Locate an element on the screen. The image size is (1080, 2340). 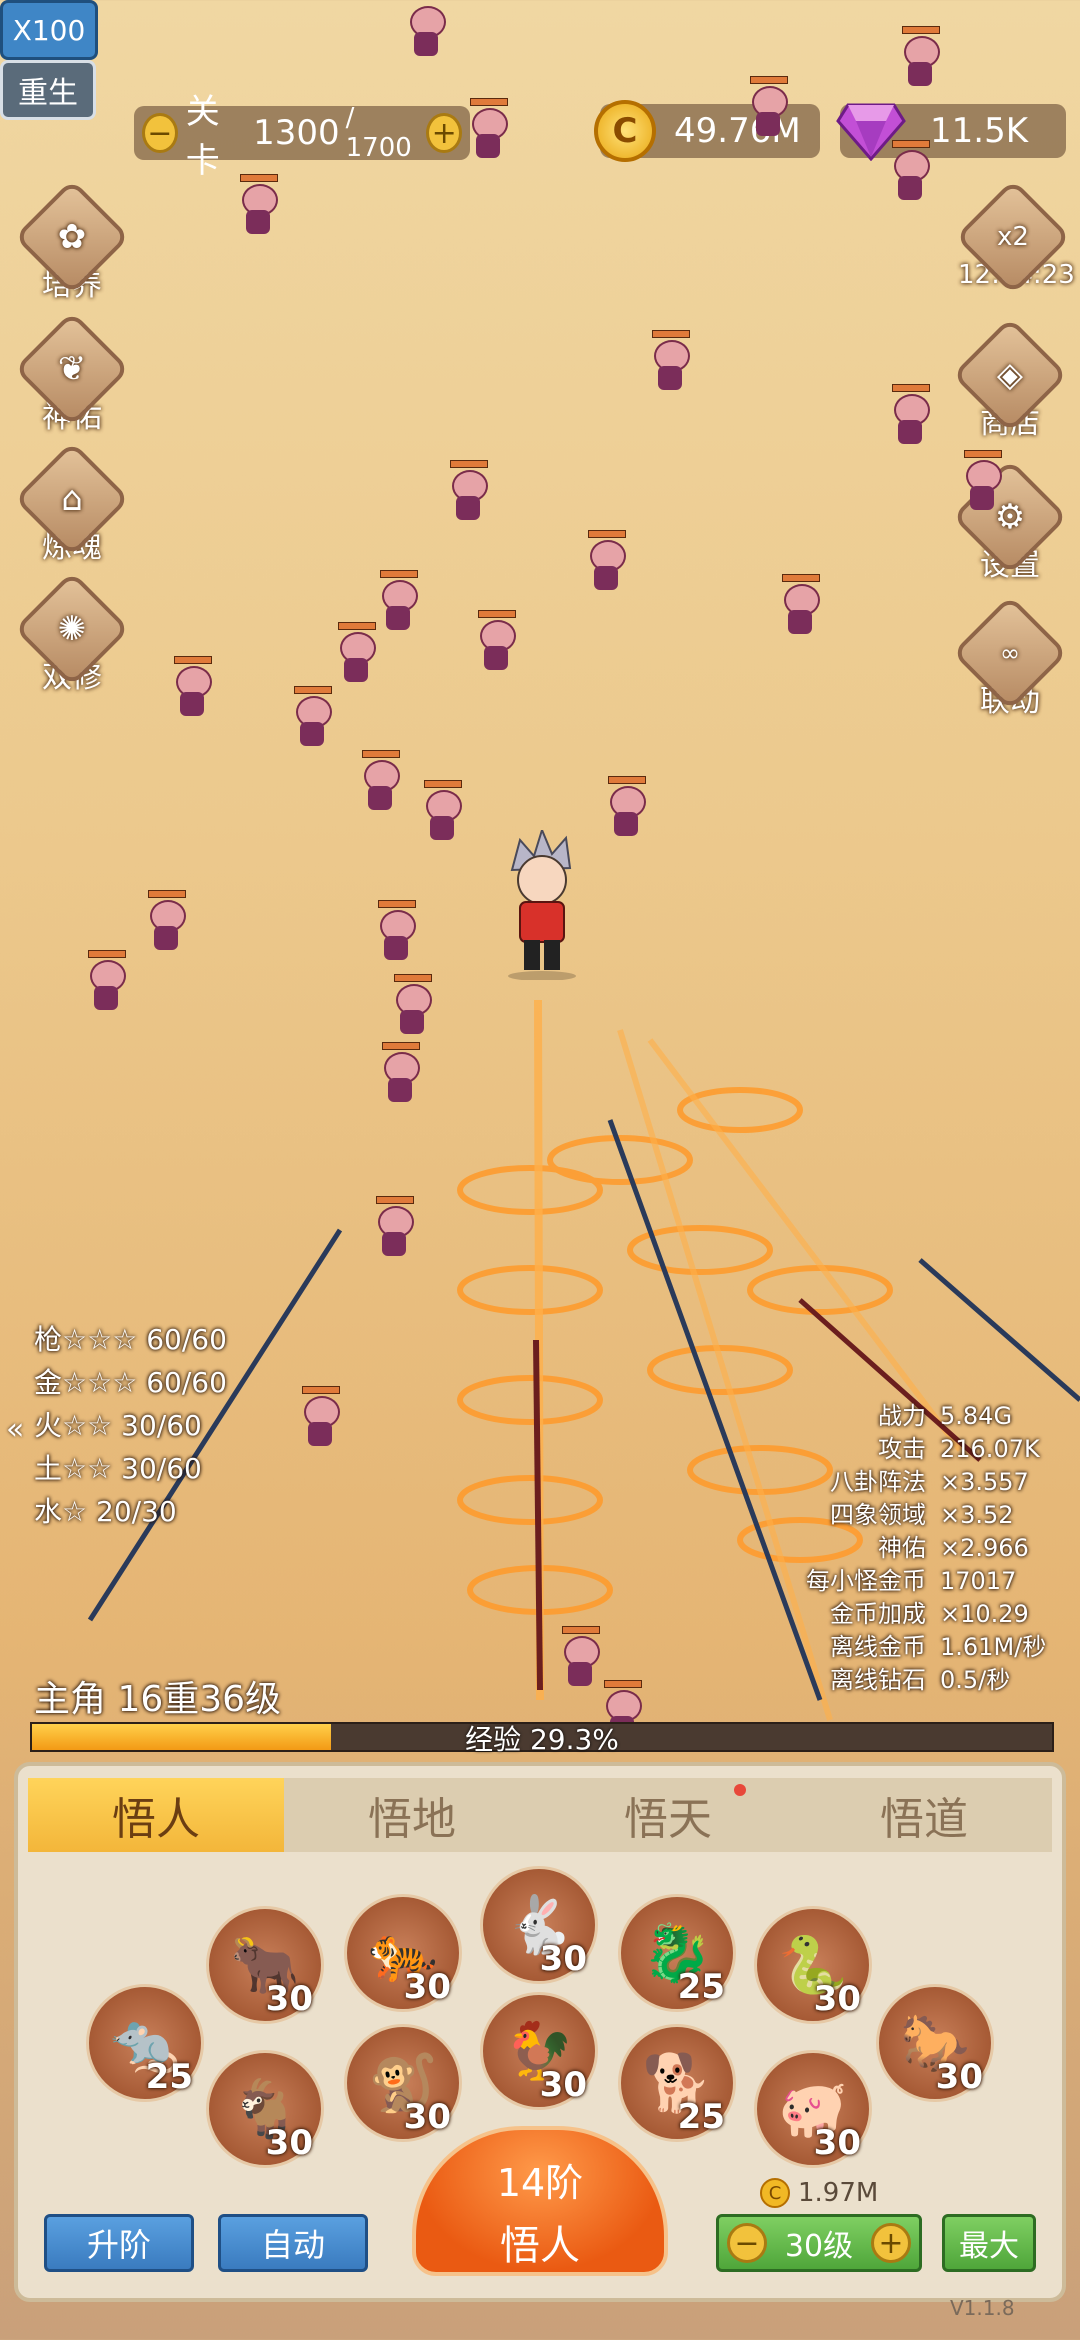
level-plus-button: + is located at coordinates (891, 2243).